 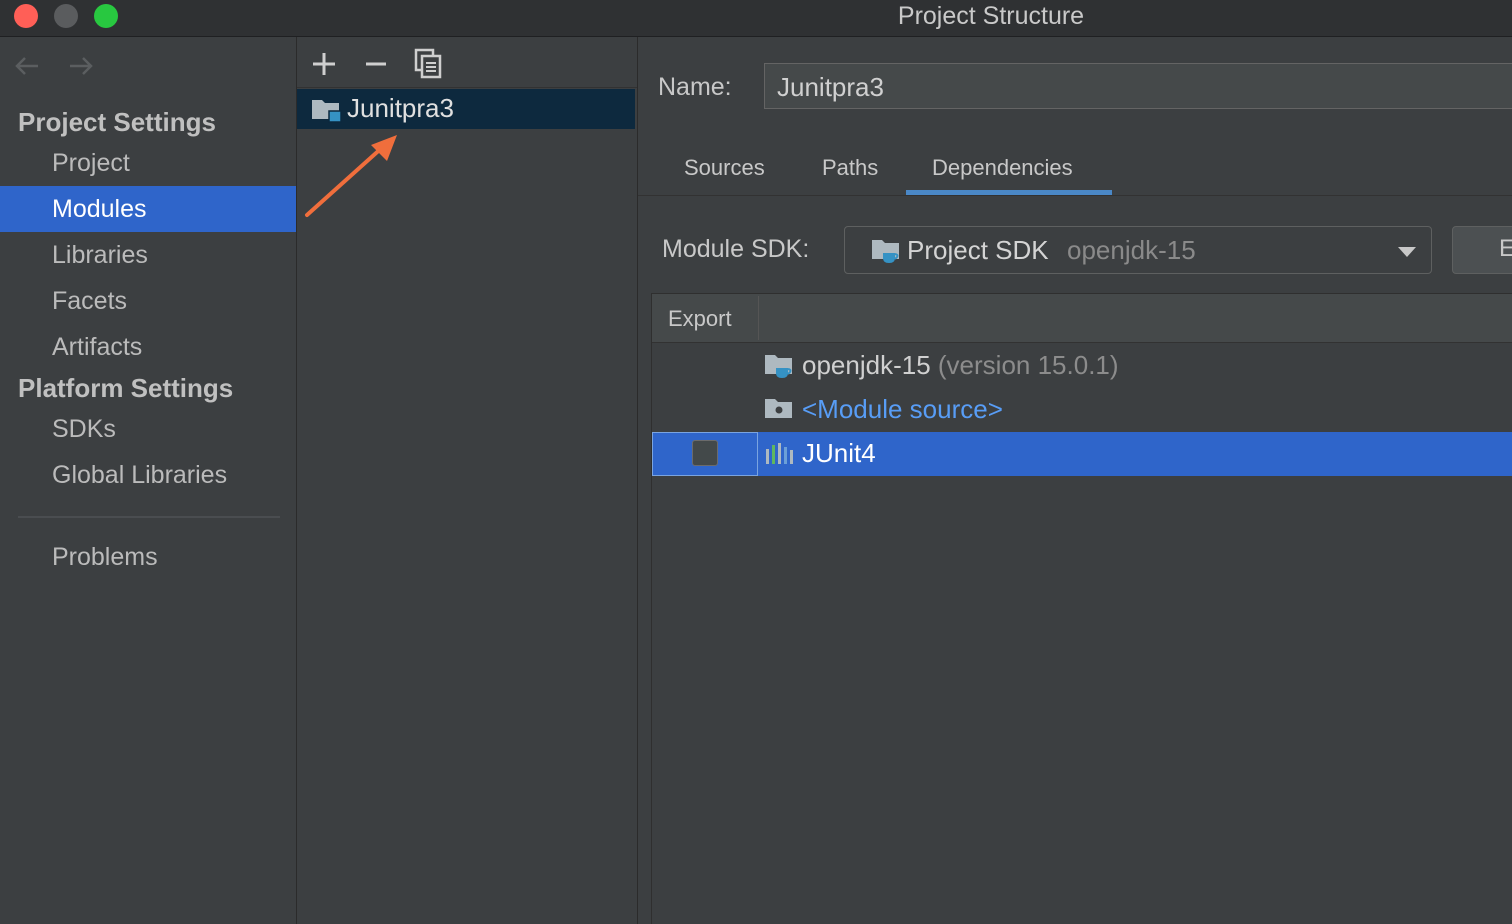 What do you see at coordinates (148, 163) in the screenshot?
I see `sidebar-item-project: Project` at bounding box center [148, 163].